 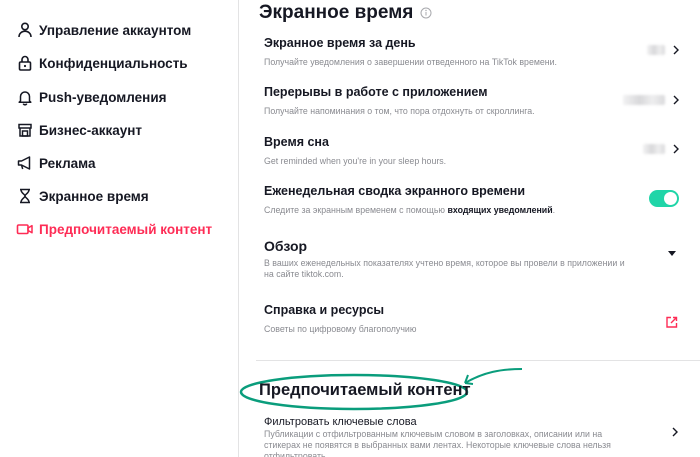 What do you see at coordinates (25, 98) in the screenshot?
I see `bell-icon` at bounding box center [25, 98].